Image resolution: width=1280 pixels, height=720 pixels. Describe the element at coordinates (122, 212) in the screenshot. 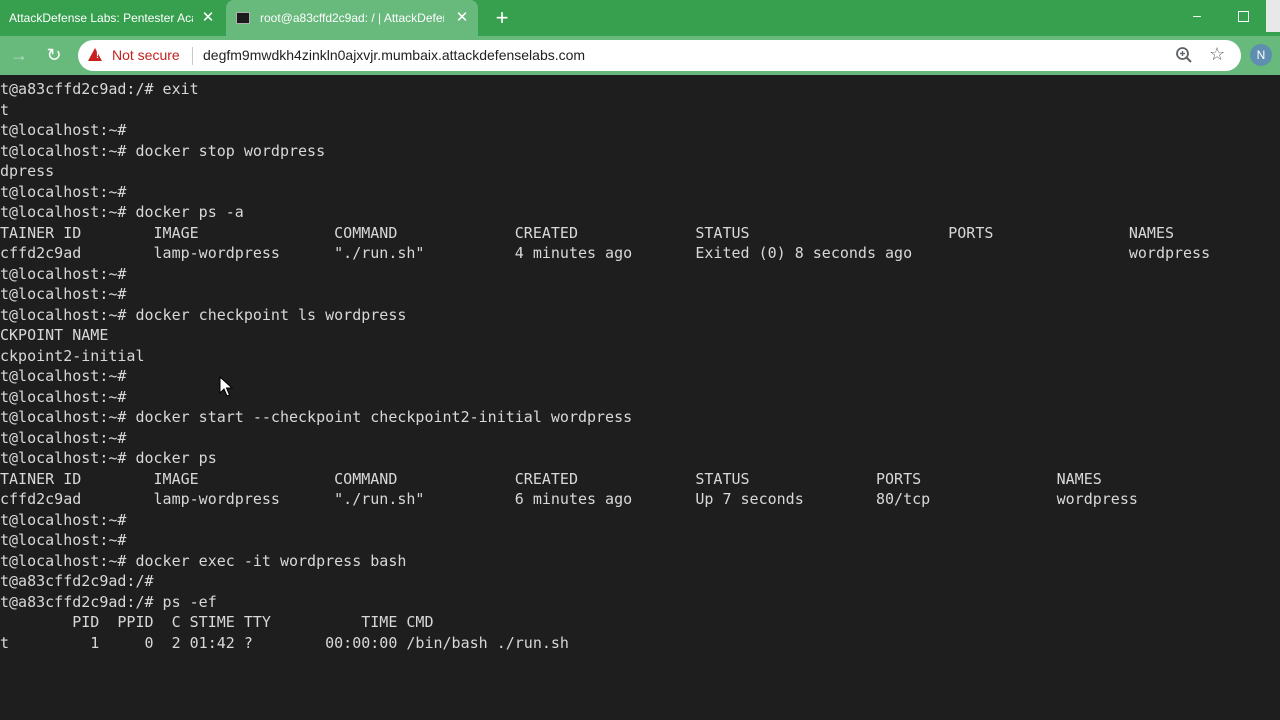

I see `terminal-line: t@localhost:~# docker ps -a` at that location.